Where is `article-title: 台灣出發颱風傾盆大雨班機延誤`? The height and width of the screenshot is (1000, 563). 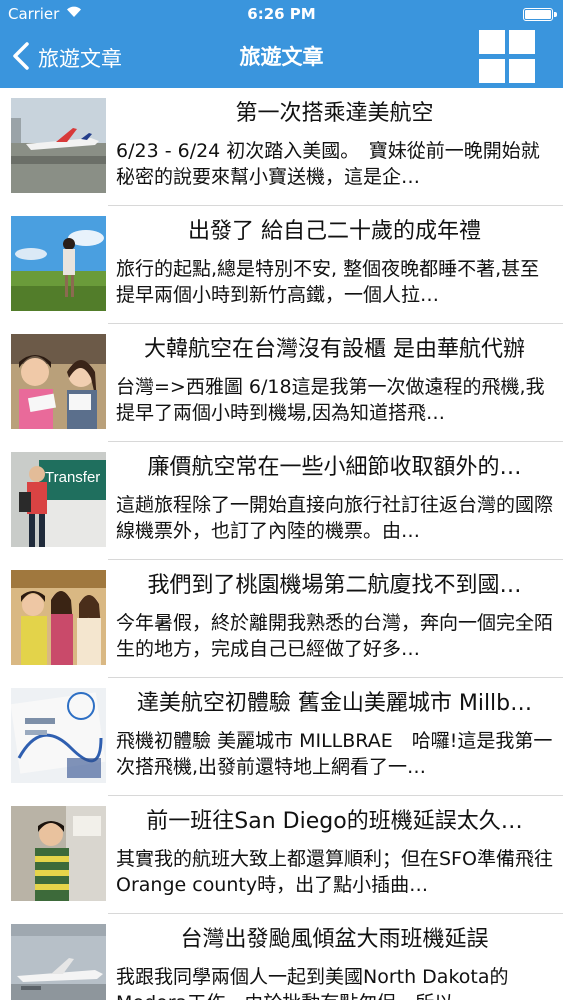 article-title: 台灣出發颱風傾盆大雨班機延誤 is located at coordinates (334, 939).